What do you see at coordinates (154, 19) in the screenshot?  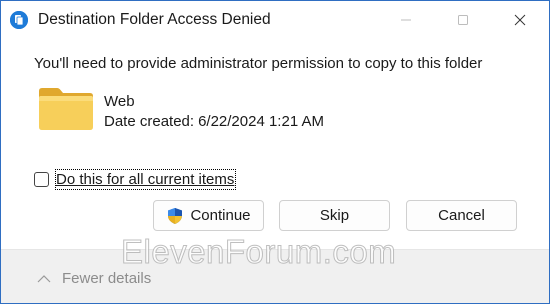 I see `window-title: Destination Folder Access Denied` at bounding box center [154, 19].